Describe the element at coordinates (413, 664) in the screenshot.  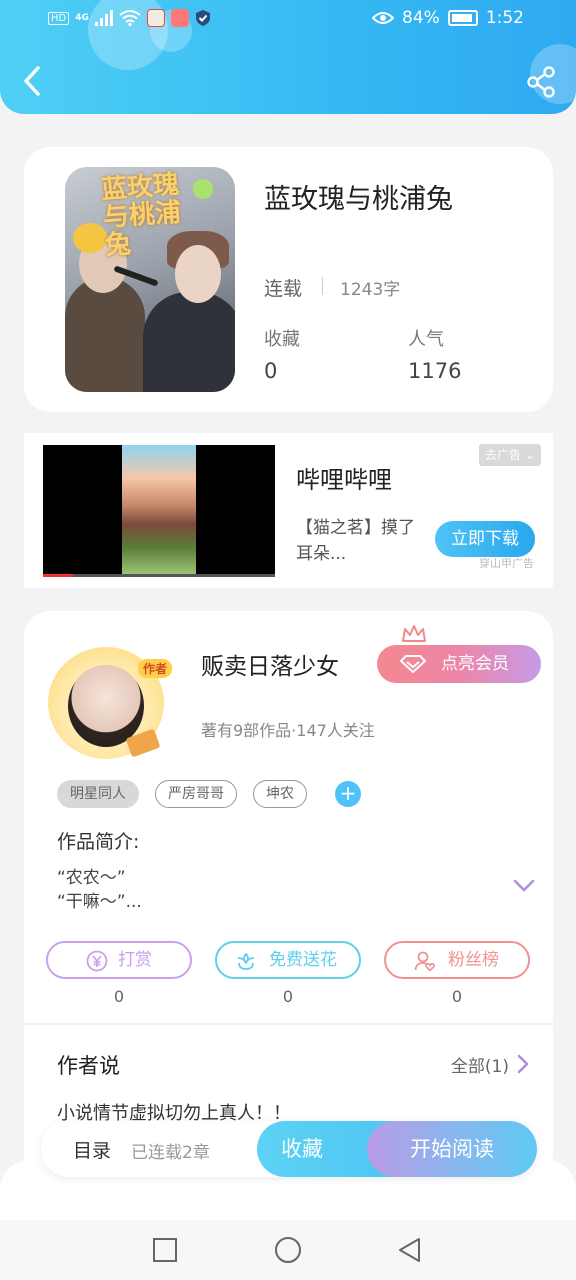
I see `diamond-icon` at that location.